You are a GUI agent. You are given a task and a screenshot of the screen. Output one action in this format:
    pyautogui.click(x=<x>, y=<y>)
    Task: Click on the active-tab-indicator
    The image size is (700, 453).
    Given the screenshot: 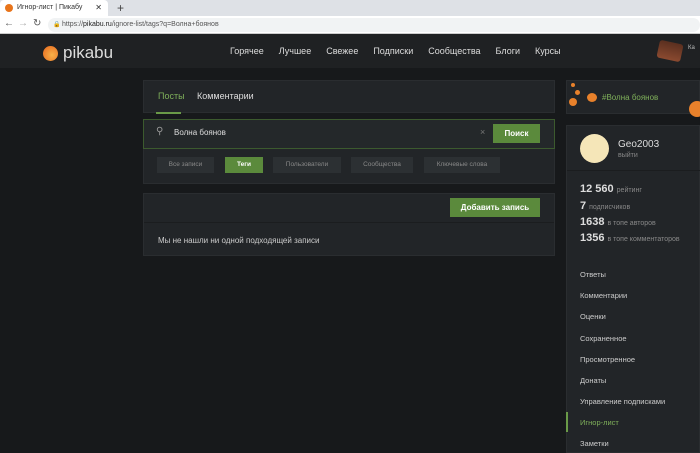 What is the action you would take?
    pyautogui.click(x=168, y=113)
    